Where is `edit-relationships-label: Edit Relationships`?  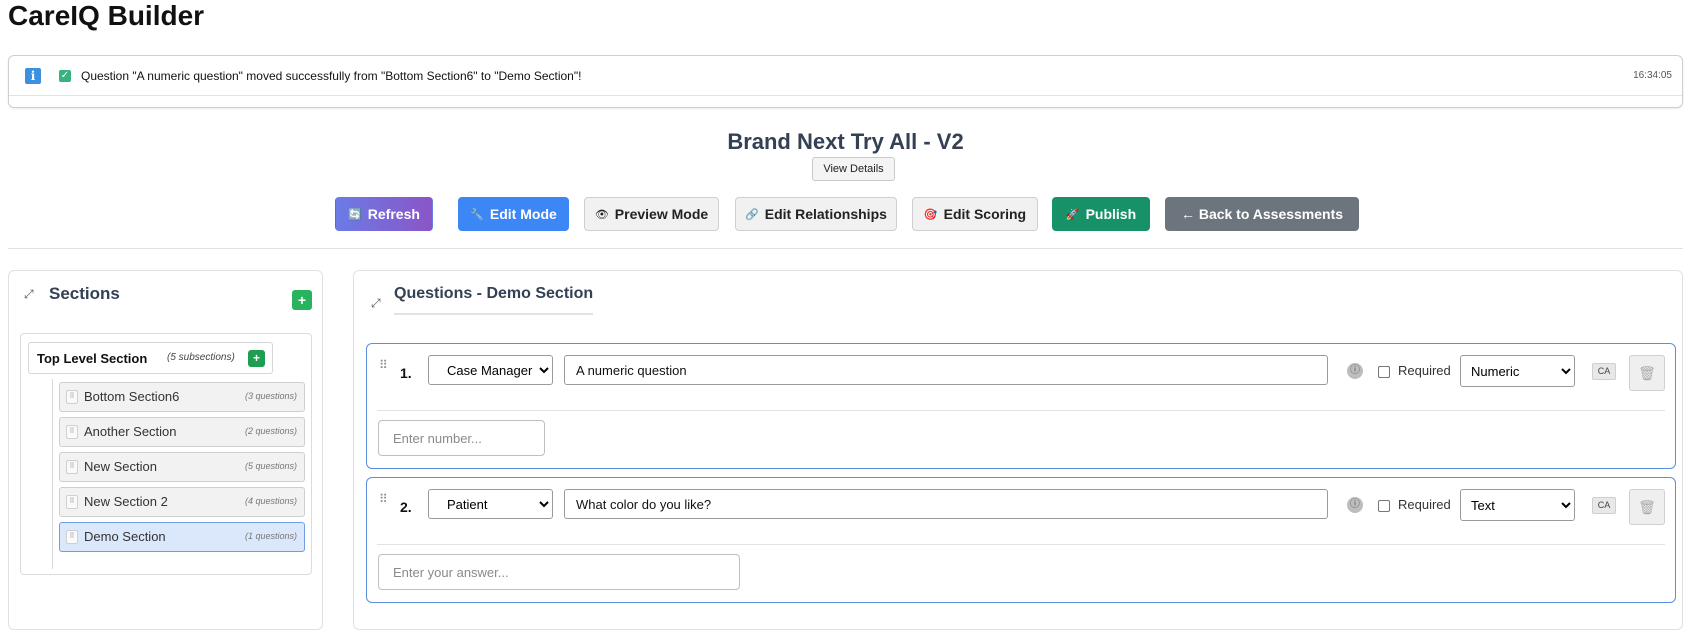
edit-relationships-label: Edit Relationships is located at coordinates (825, 214).